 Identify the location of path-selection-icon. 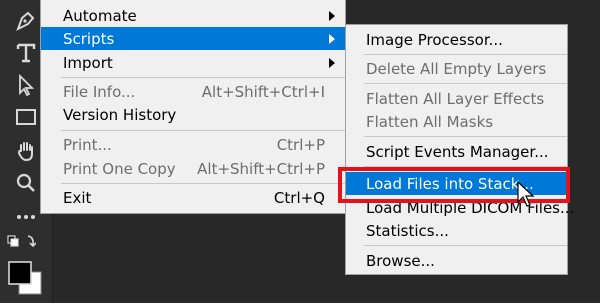
(27, 85).